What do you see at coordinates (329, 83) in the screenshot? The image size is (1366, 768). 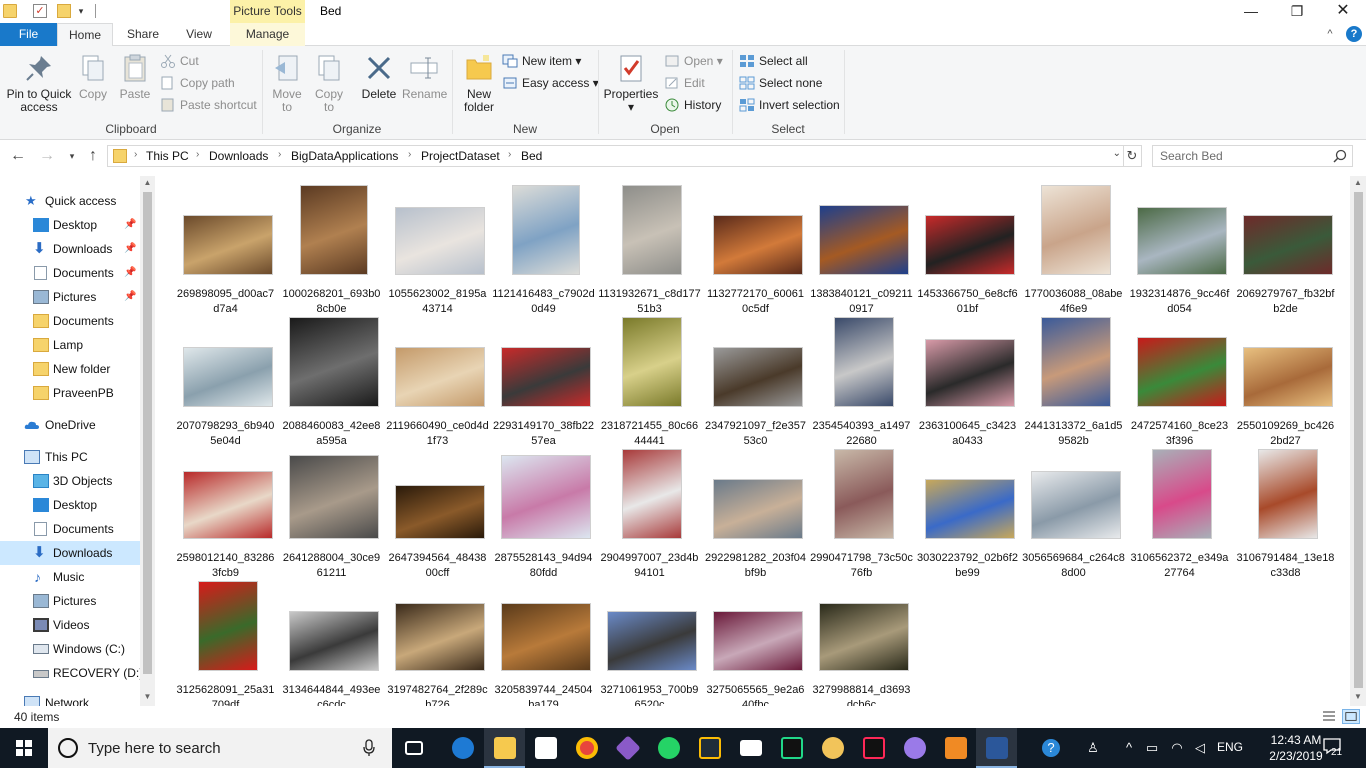 I see `copy-to-button: Copy to` at bounding box center [329, 83].